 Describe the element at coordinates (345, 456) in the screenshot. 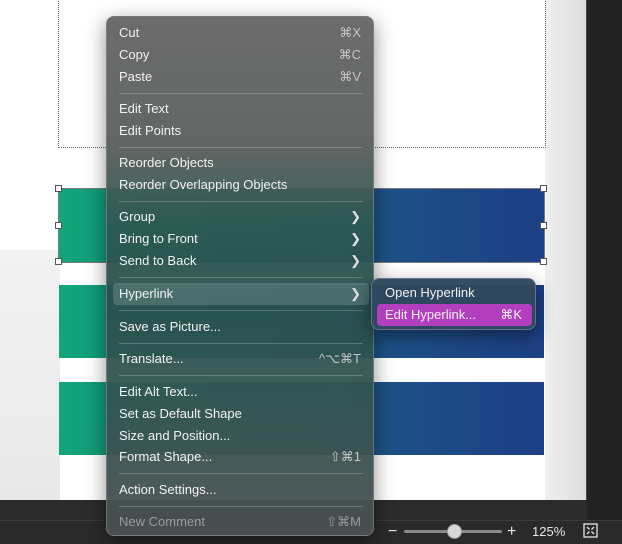

I see `shortcut-label: ⇧⌘1` at that location.